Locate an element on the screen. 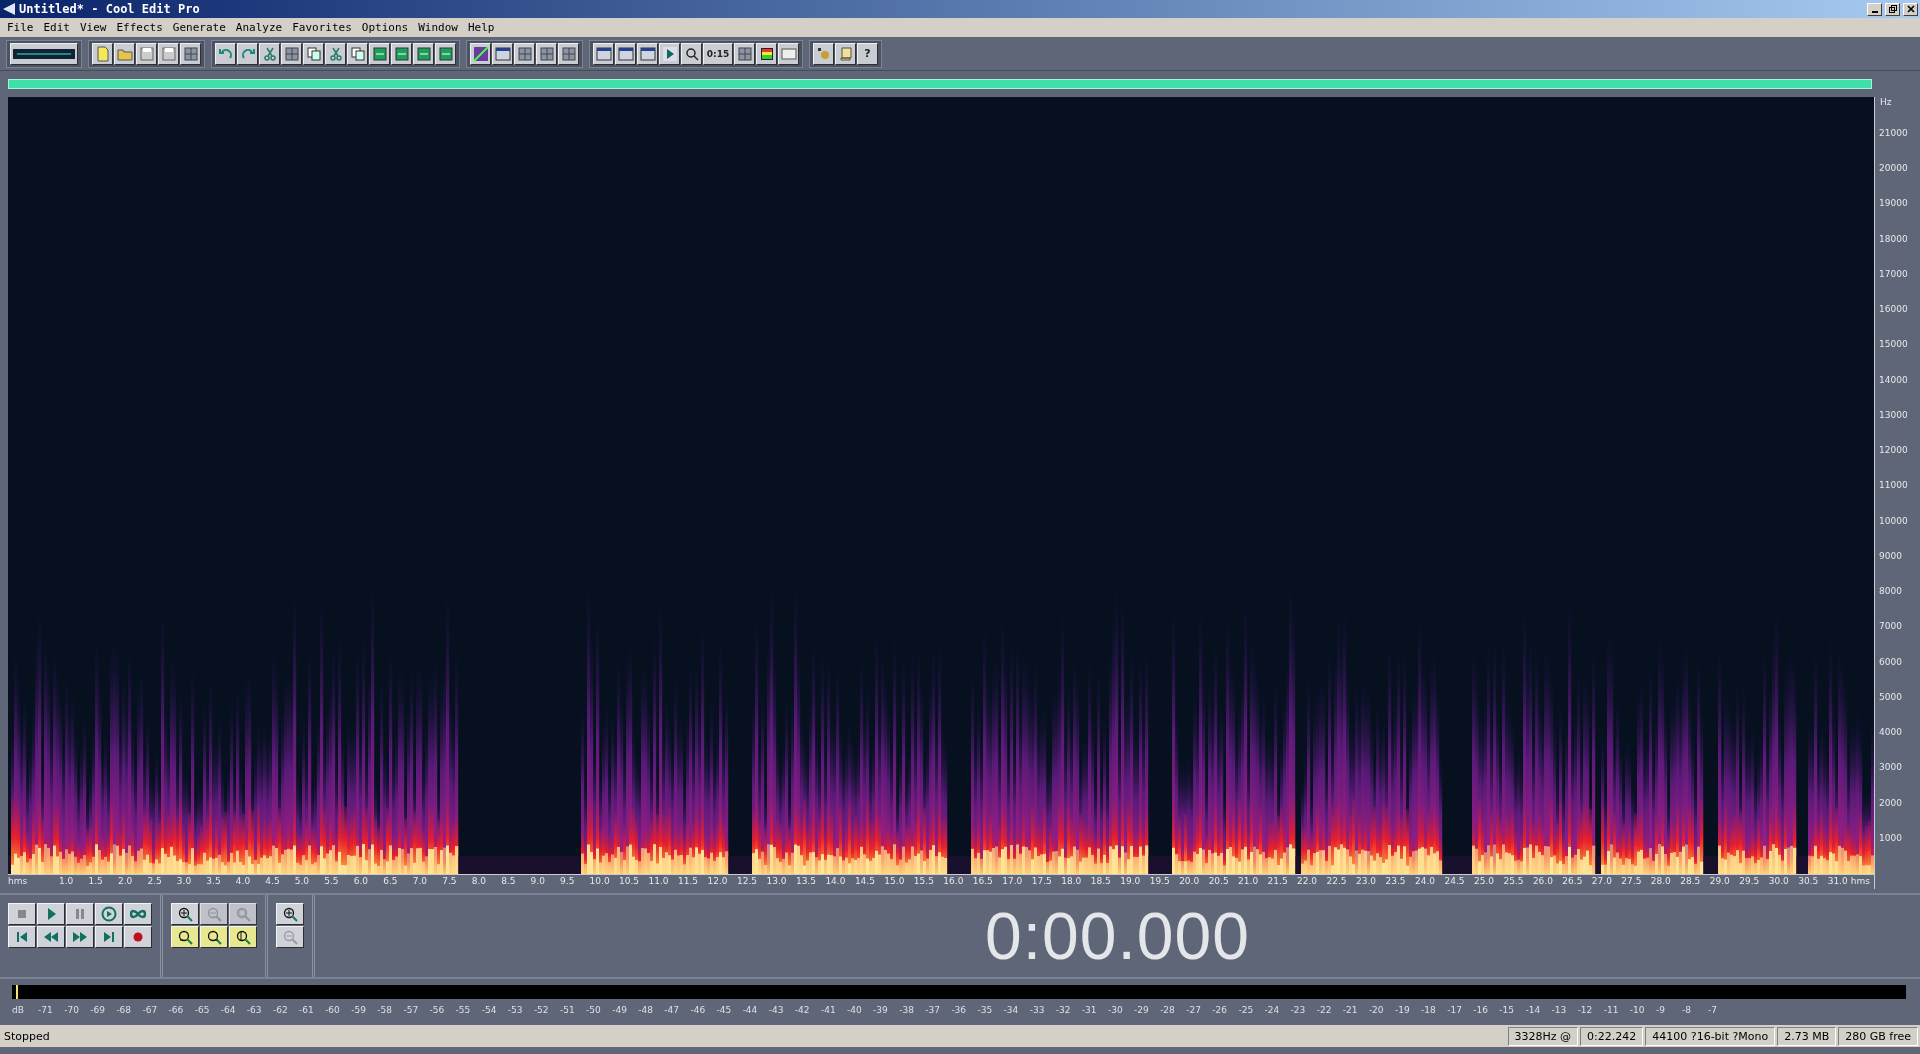  zoom-left-button is located at coordinates (185, 937).